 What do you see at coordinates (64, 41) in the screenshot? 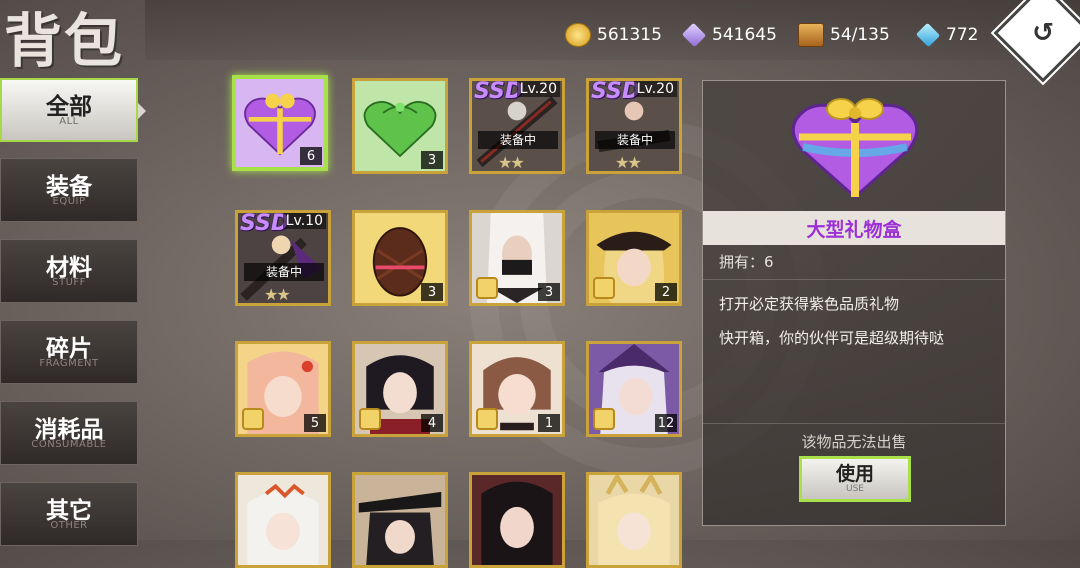
I see `page-title: 背包` at bounding box center [64, 41].